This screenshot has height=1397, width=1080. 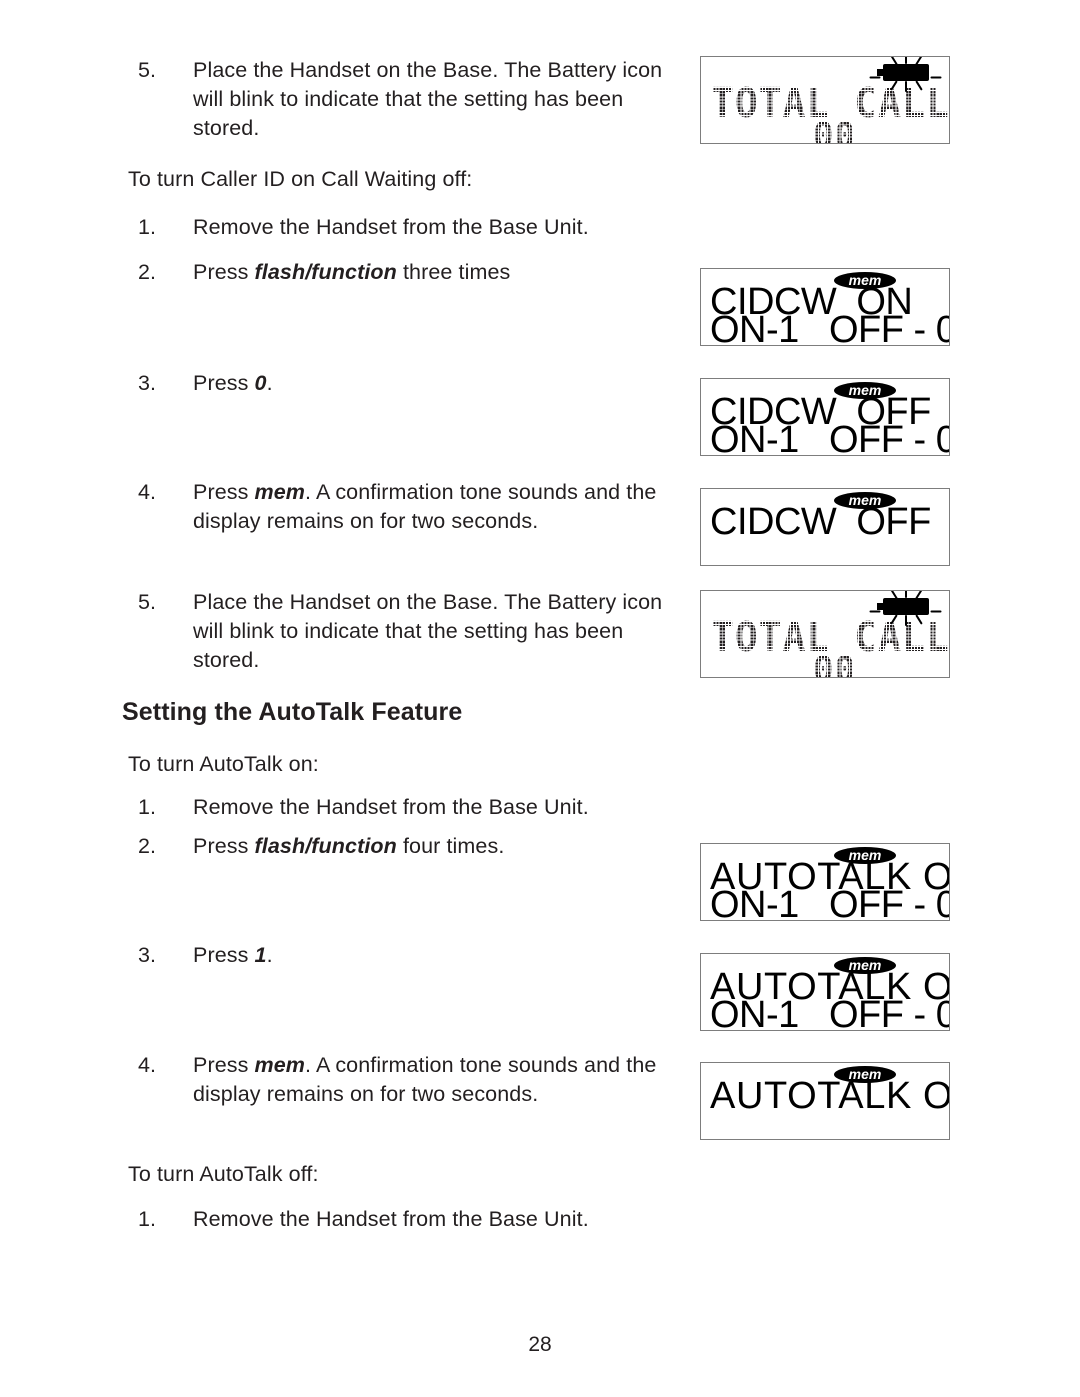 What do you see at coordinates (453, 272) in the screenshot?
I see `step-text-post: three times` at bounding box center [453, 272].